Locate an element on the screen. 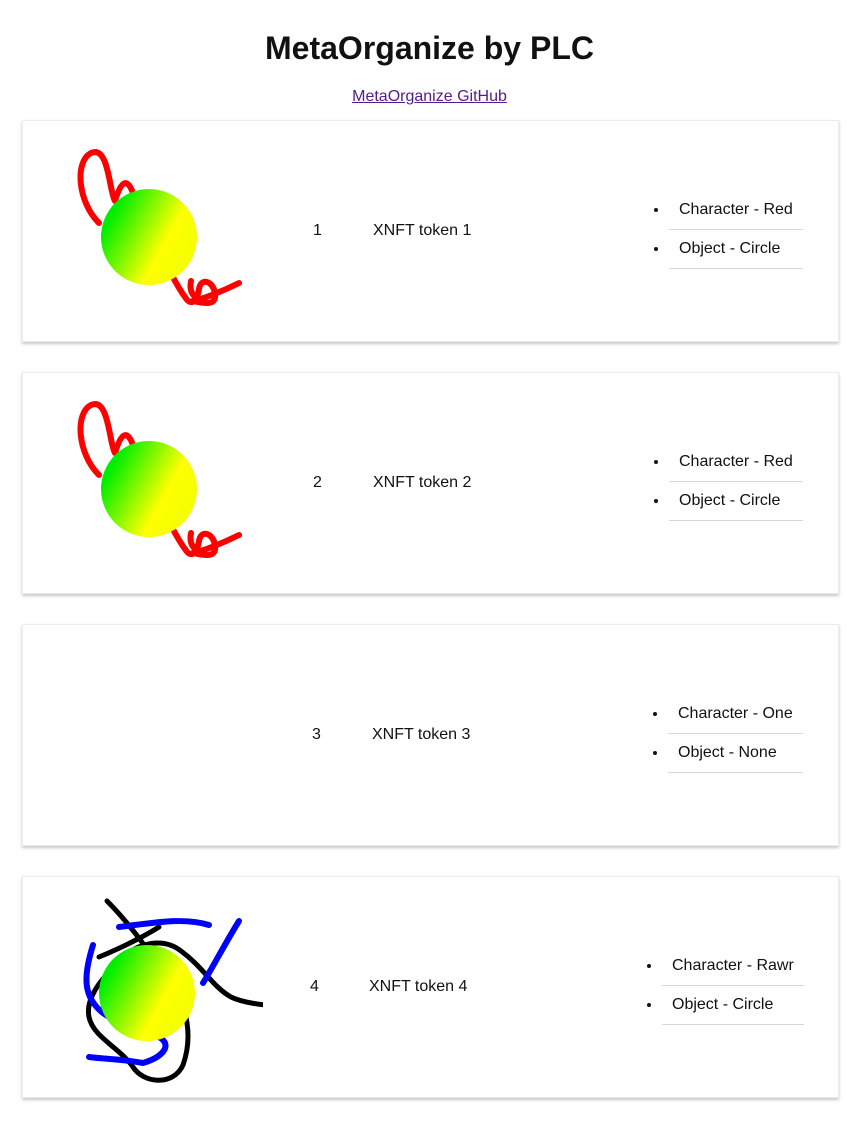 Image resolution: width=859 pixels, height=1128 pixels. github-link-container: MetaOrganize GitHub is located at coordinates (429, 97).